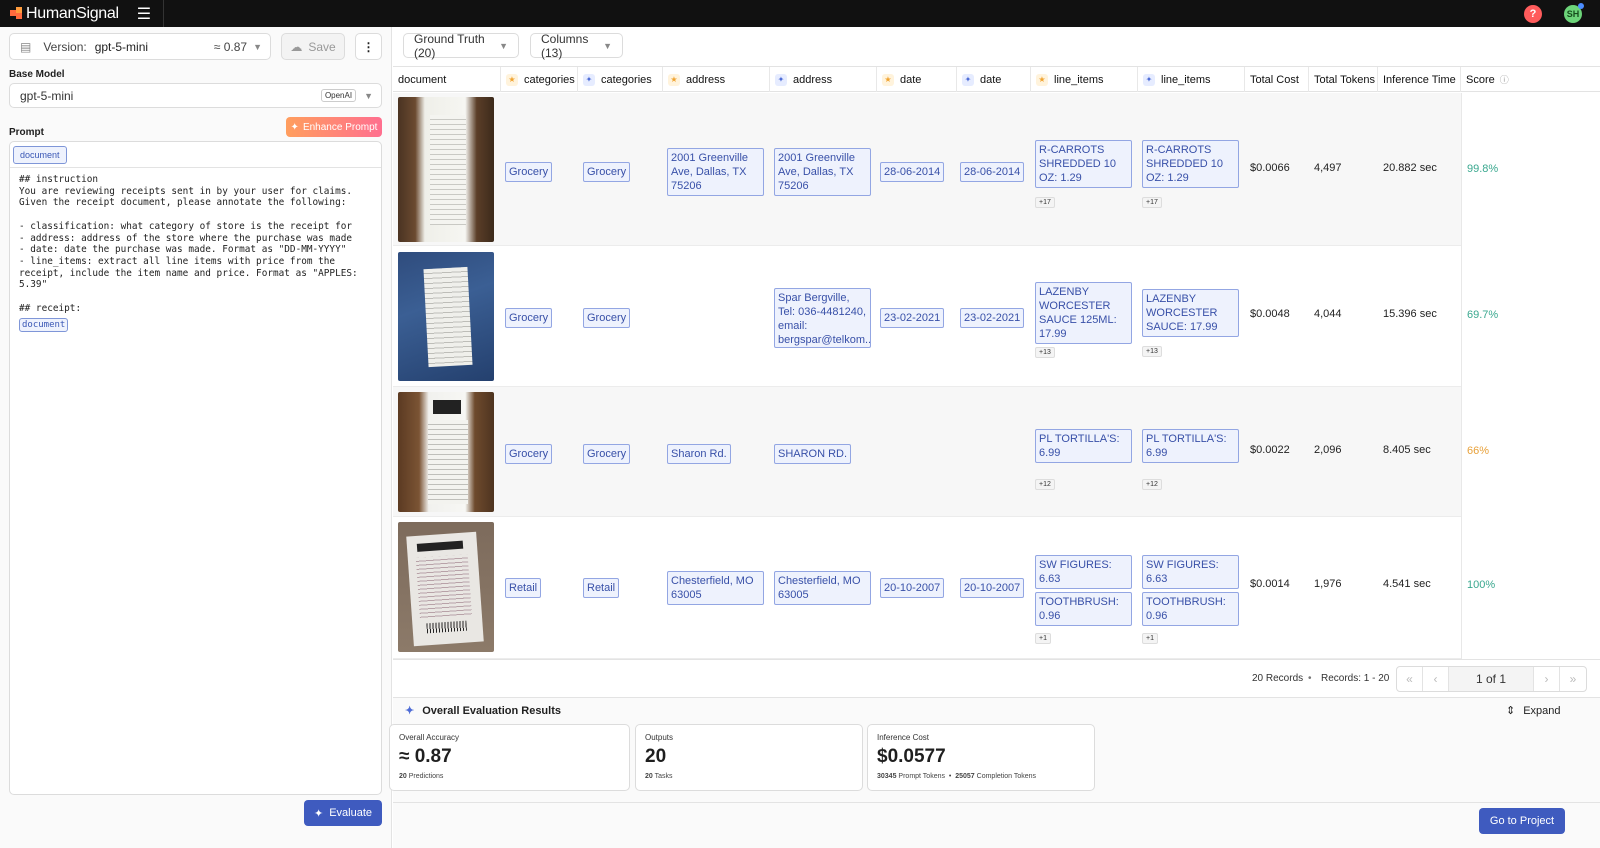  Describe the element at coordinates (1083, 446) in the screenshot. I see `line-item-gt: PL TORTILLA'S: 6.99` at that location.